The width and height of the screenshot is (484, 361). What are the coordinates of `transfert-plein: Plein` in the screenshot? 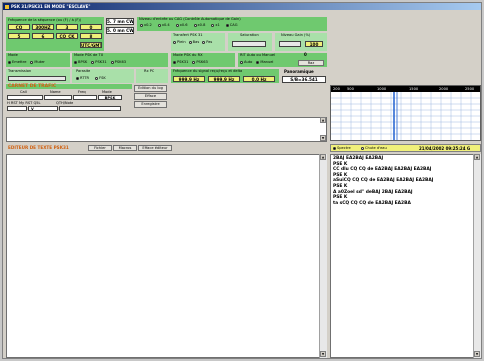 It's located at (179, 42).